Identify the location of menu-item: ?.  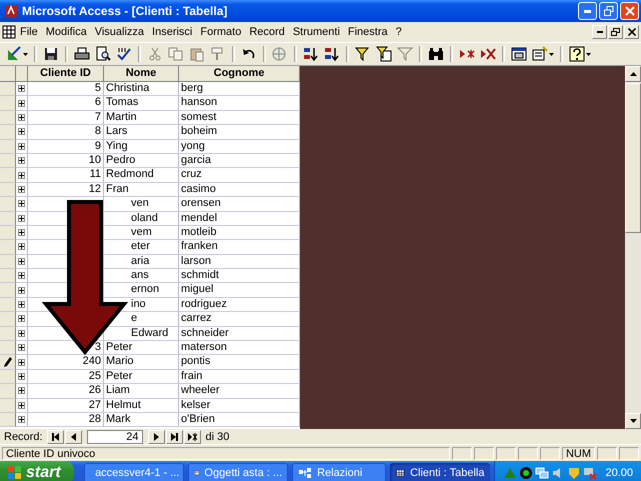
(399, 32).